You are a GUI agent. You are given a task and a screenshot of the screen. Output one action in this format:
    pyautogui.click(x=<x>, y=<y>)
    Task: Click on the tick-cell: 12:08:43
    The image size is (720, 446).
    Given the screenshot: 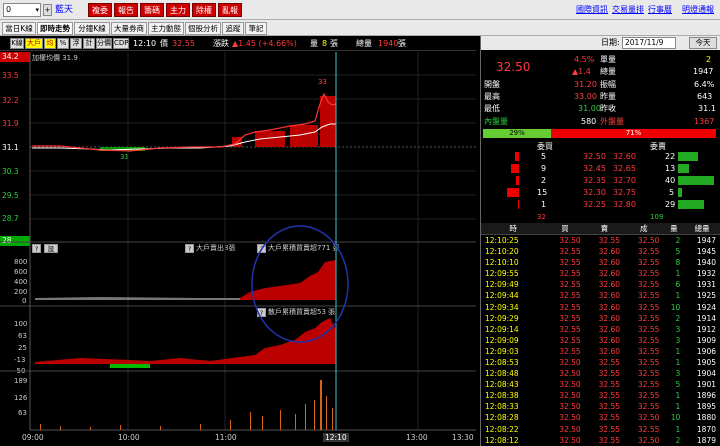 What is the action you would take?
    pyautogui.click(x=502, y=385)
    